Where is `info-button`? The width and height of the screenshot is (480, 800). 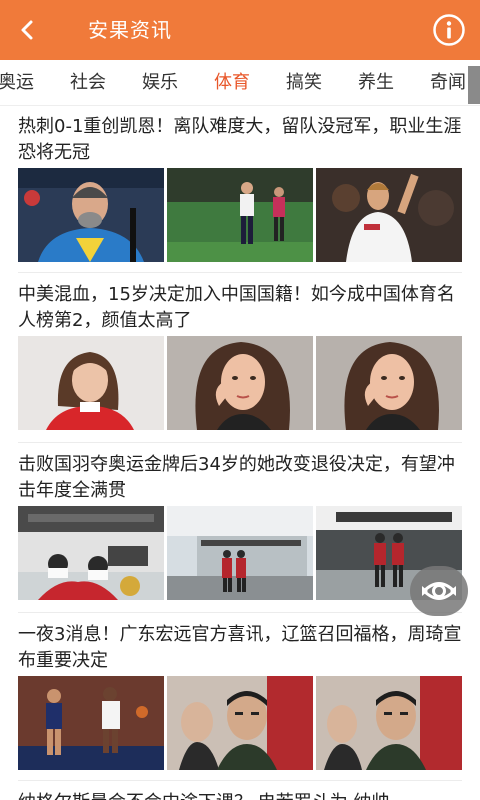 info-button is located at coordinates (449, 30).